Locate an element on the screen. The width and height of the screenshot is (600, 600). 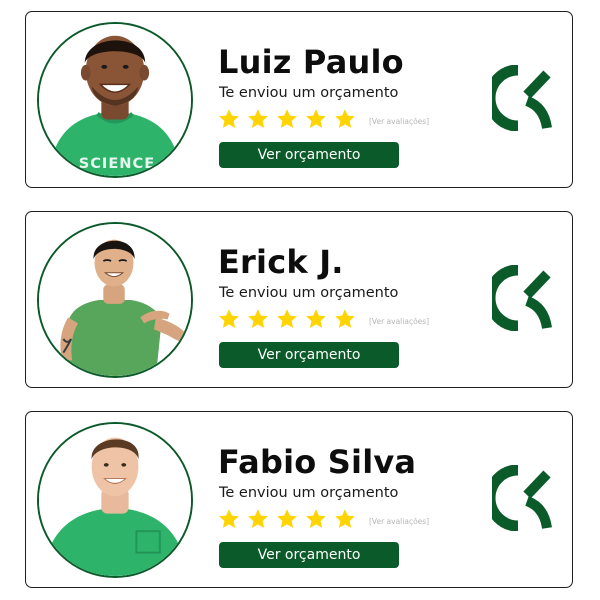
avatar-photo-erick is located at coordinates (115, 300).